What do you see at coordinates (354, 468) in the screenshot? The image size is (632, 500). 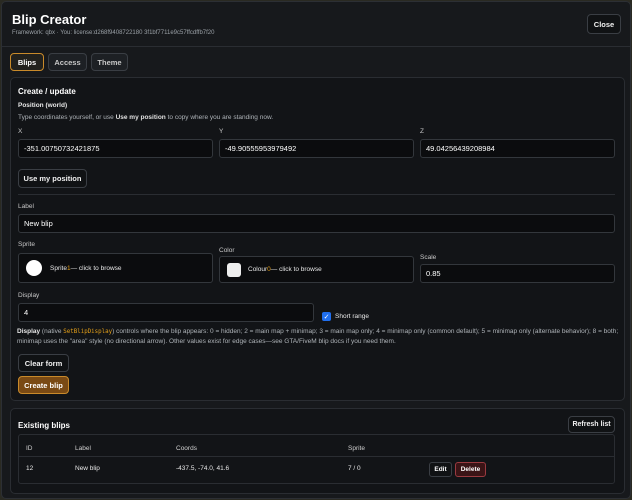 I see `row-sprite: 7 / 0` at bounding box center [354, 468].